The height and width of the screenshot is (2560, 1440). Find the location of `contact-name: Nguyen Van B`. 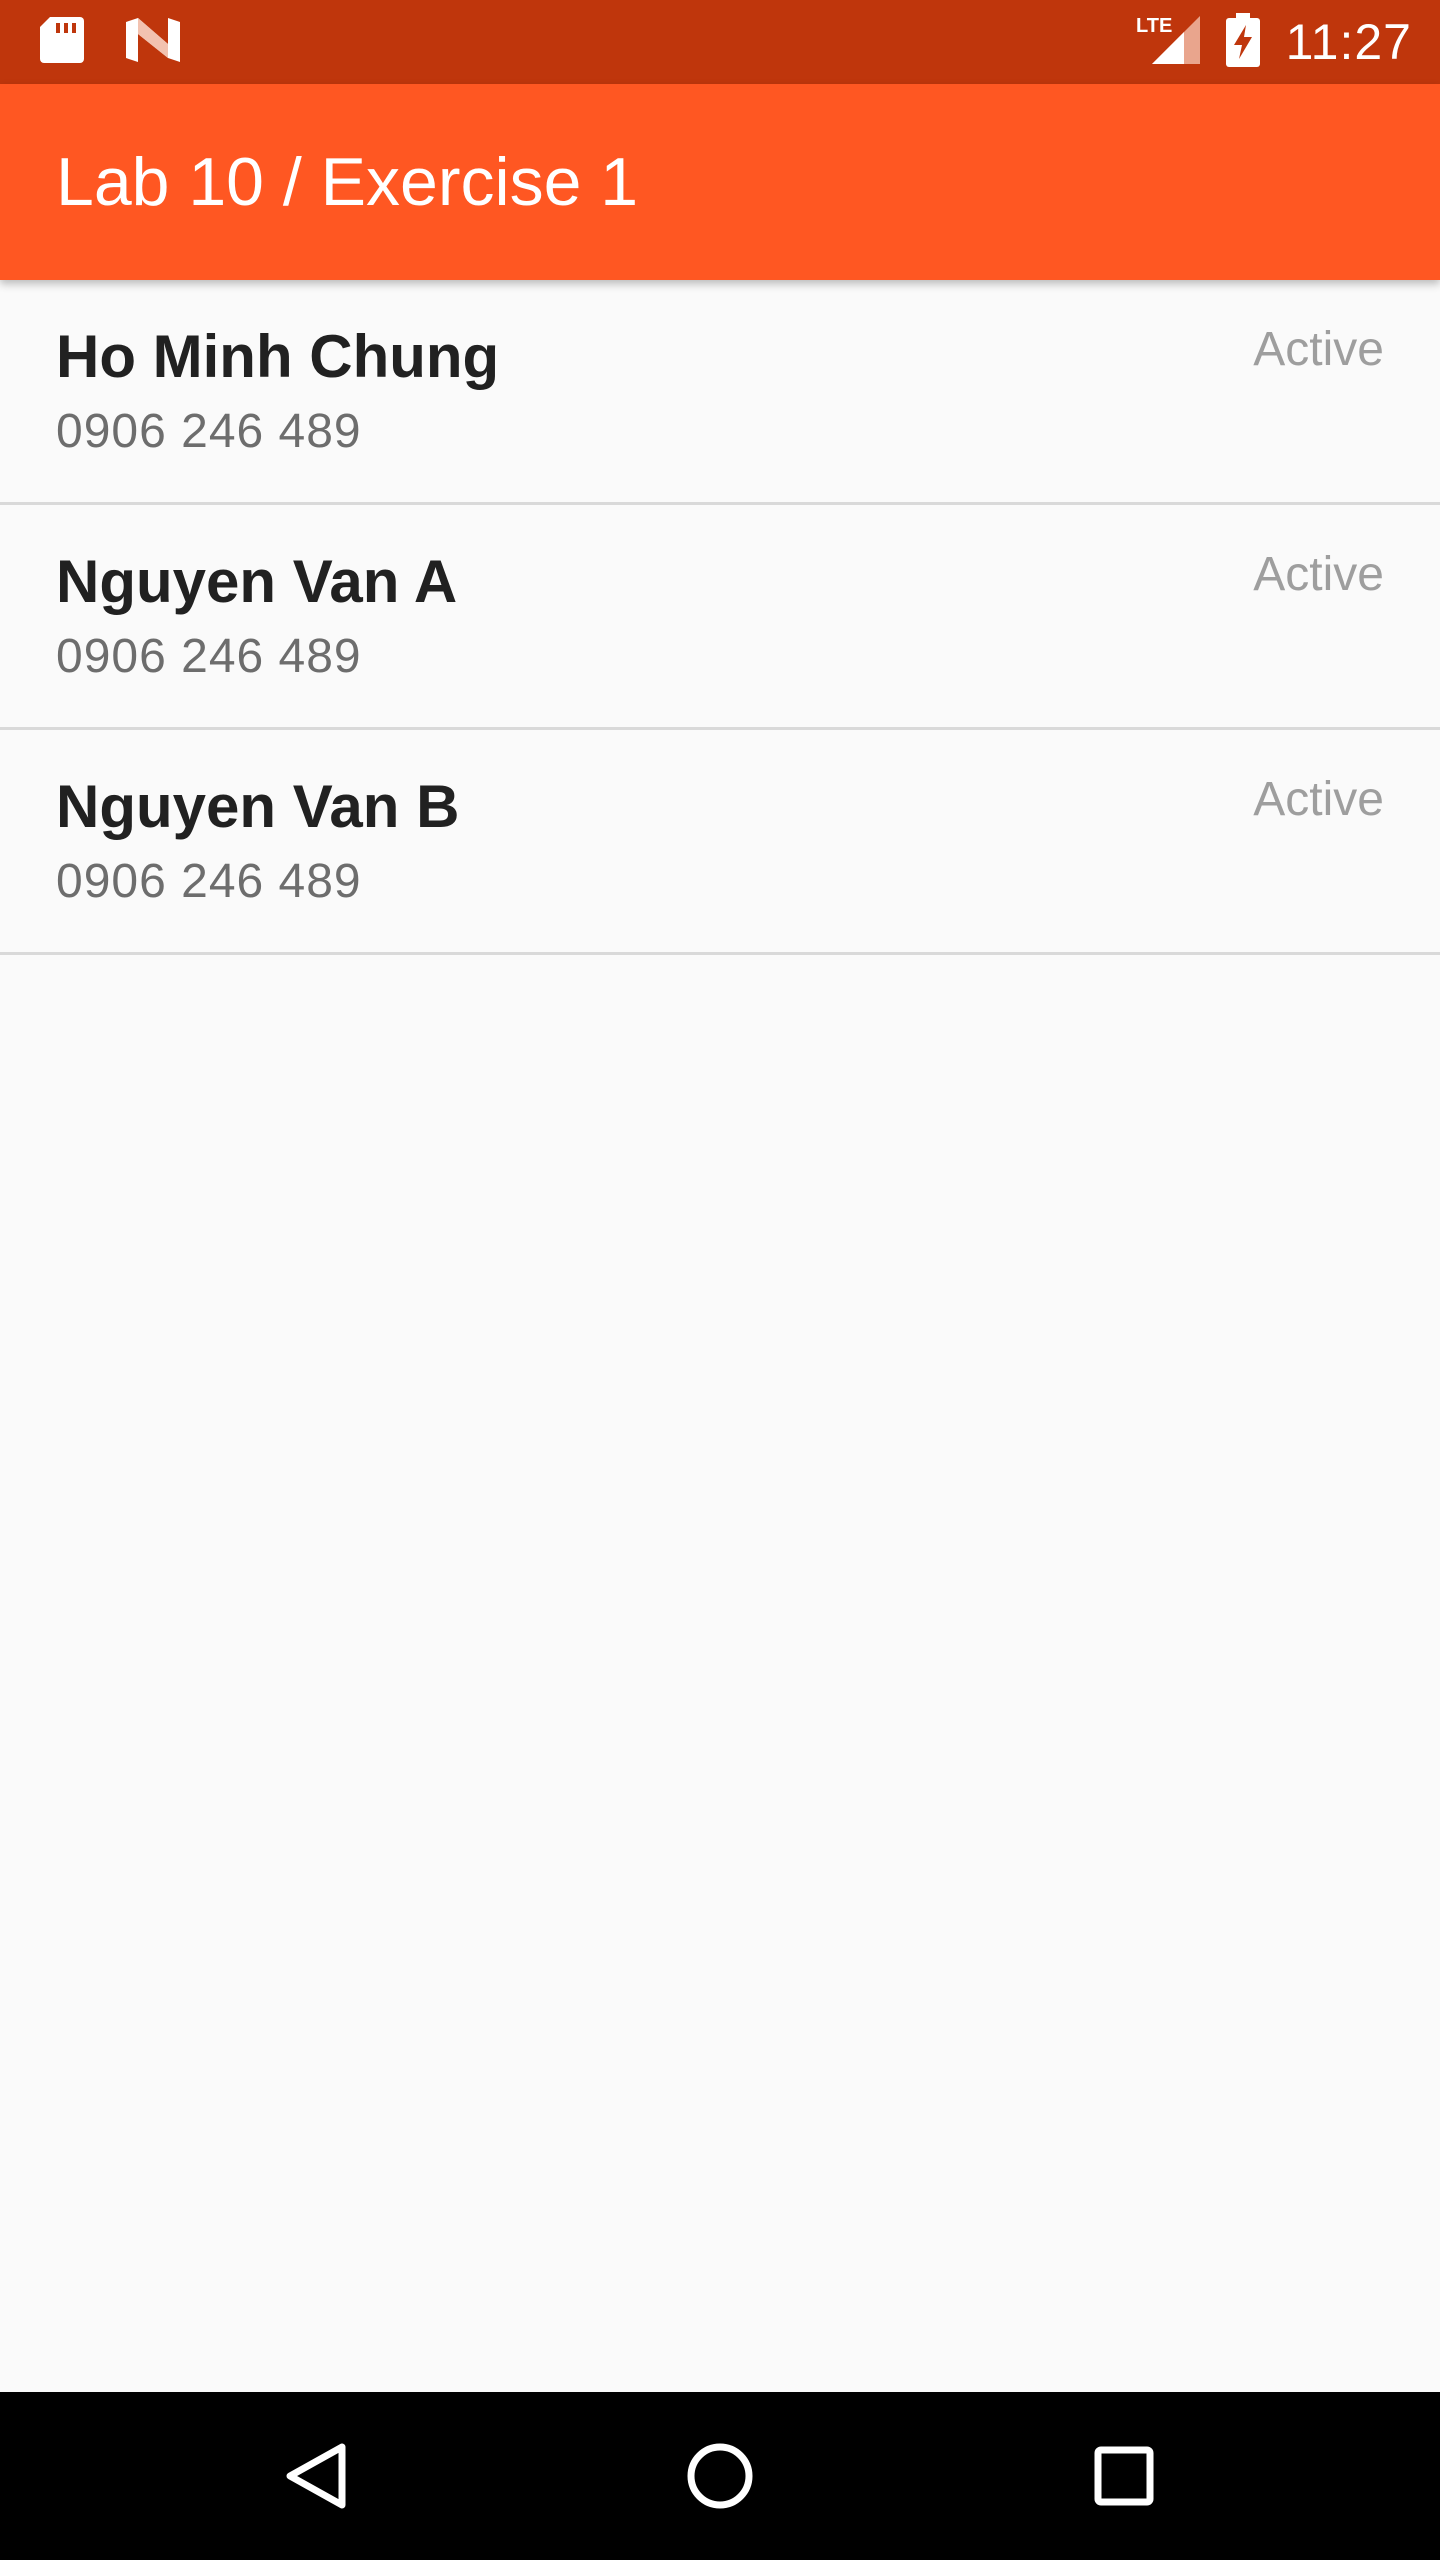

contact-name: Nguyen Van B is located at coordinates (258, 806).